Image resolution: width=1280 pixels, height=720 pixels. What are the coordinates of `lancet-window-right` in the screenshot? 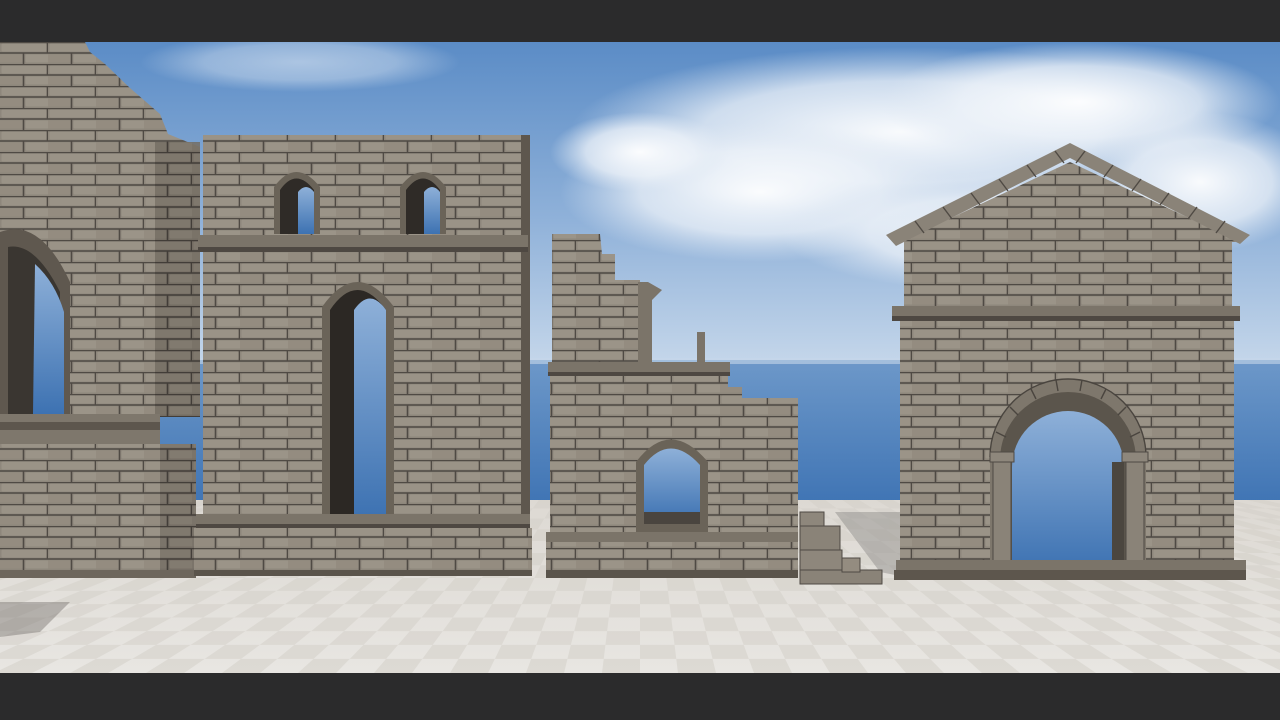 It's located at (423, 203).